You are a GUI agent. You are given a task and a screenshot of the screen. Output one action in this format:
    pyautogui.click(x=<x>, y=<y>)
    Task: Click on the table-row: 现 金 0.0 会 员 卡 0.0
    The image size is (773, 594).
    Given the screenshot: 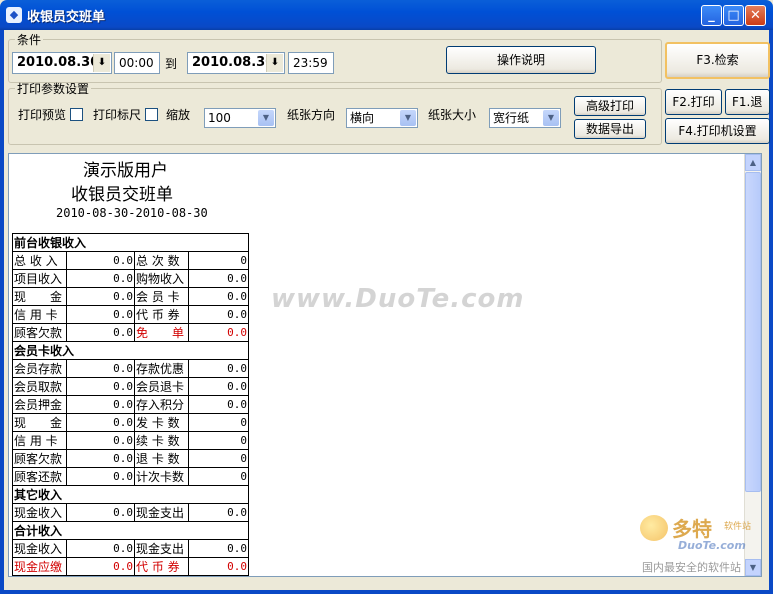 What is the action you would take?
    pyautogui.click(x=130, y=296)
    